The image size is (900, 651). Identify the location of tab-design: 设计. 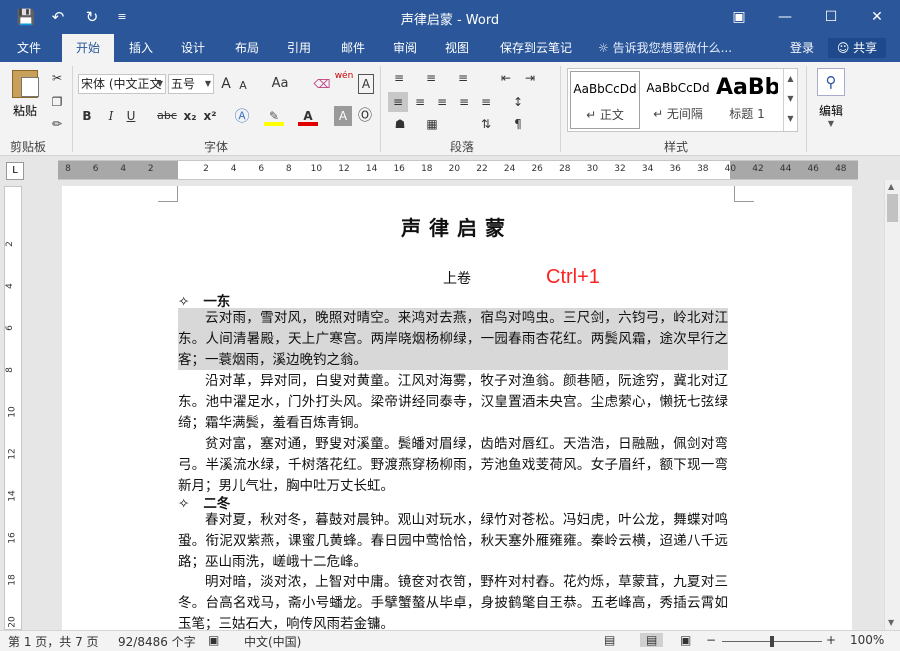
(193, 48).